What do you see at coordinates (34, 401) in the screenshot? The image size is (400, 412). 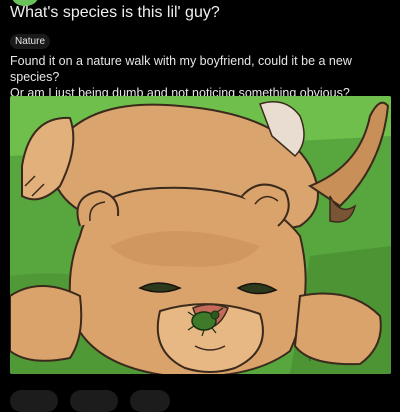 I see `vote-button` at bounding box center [34, 401].